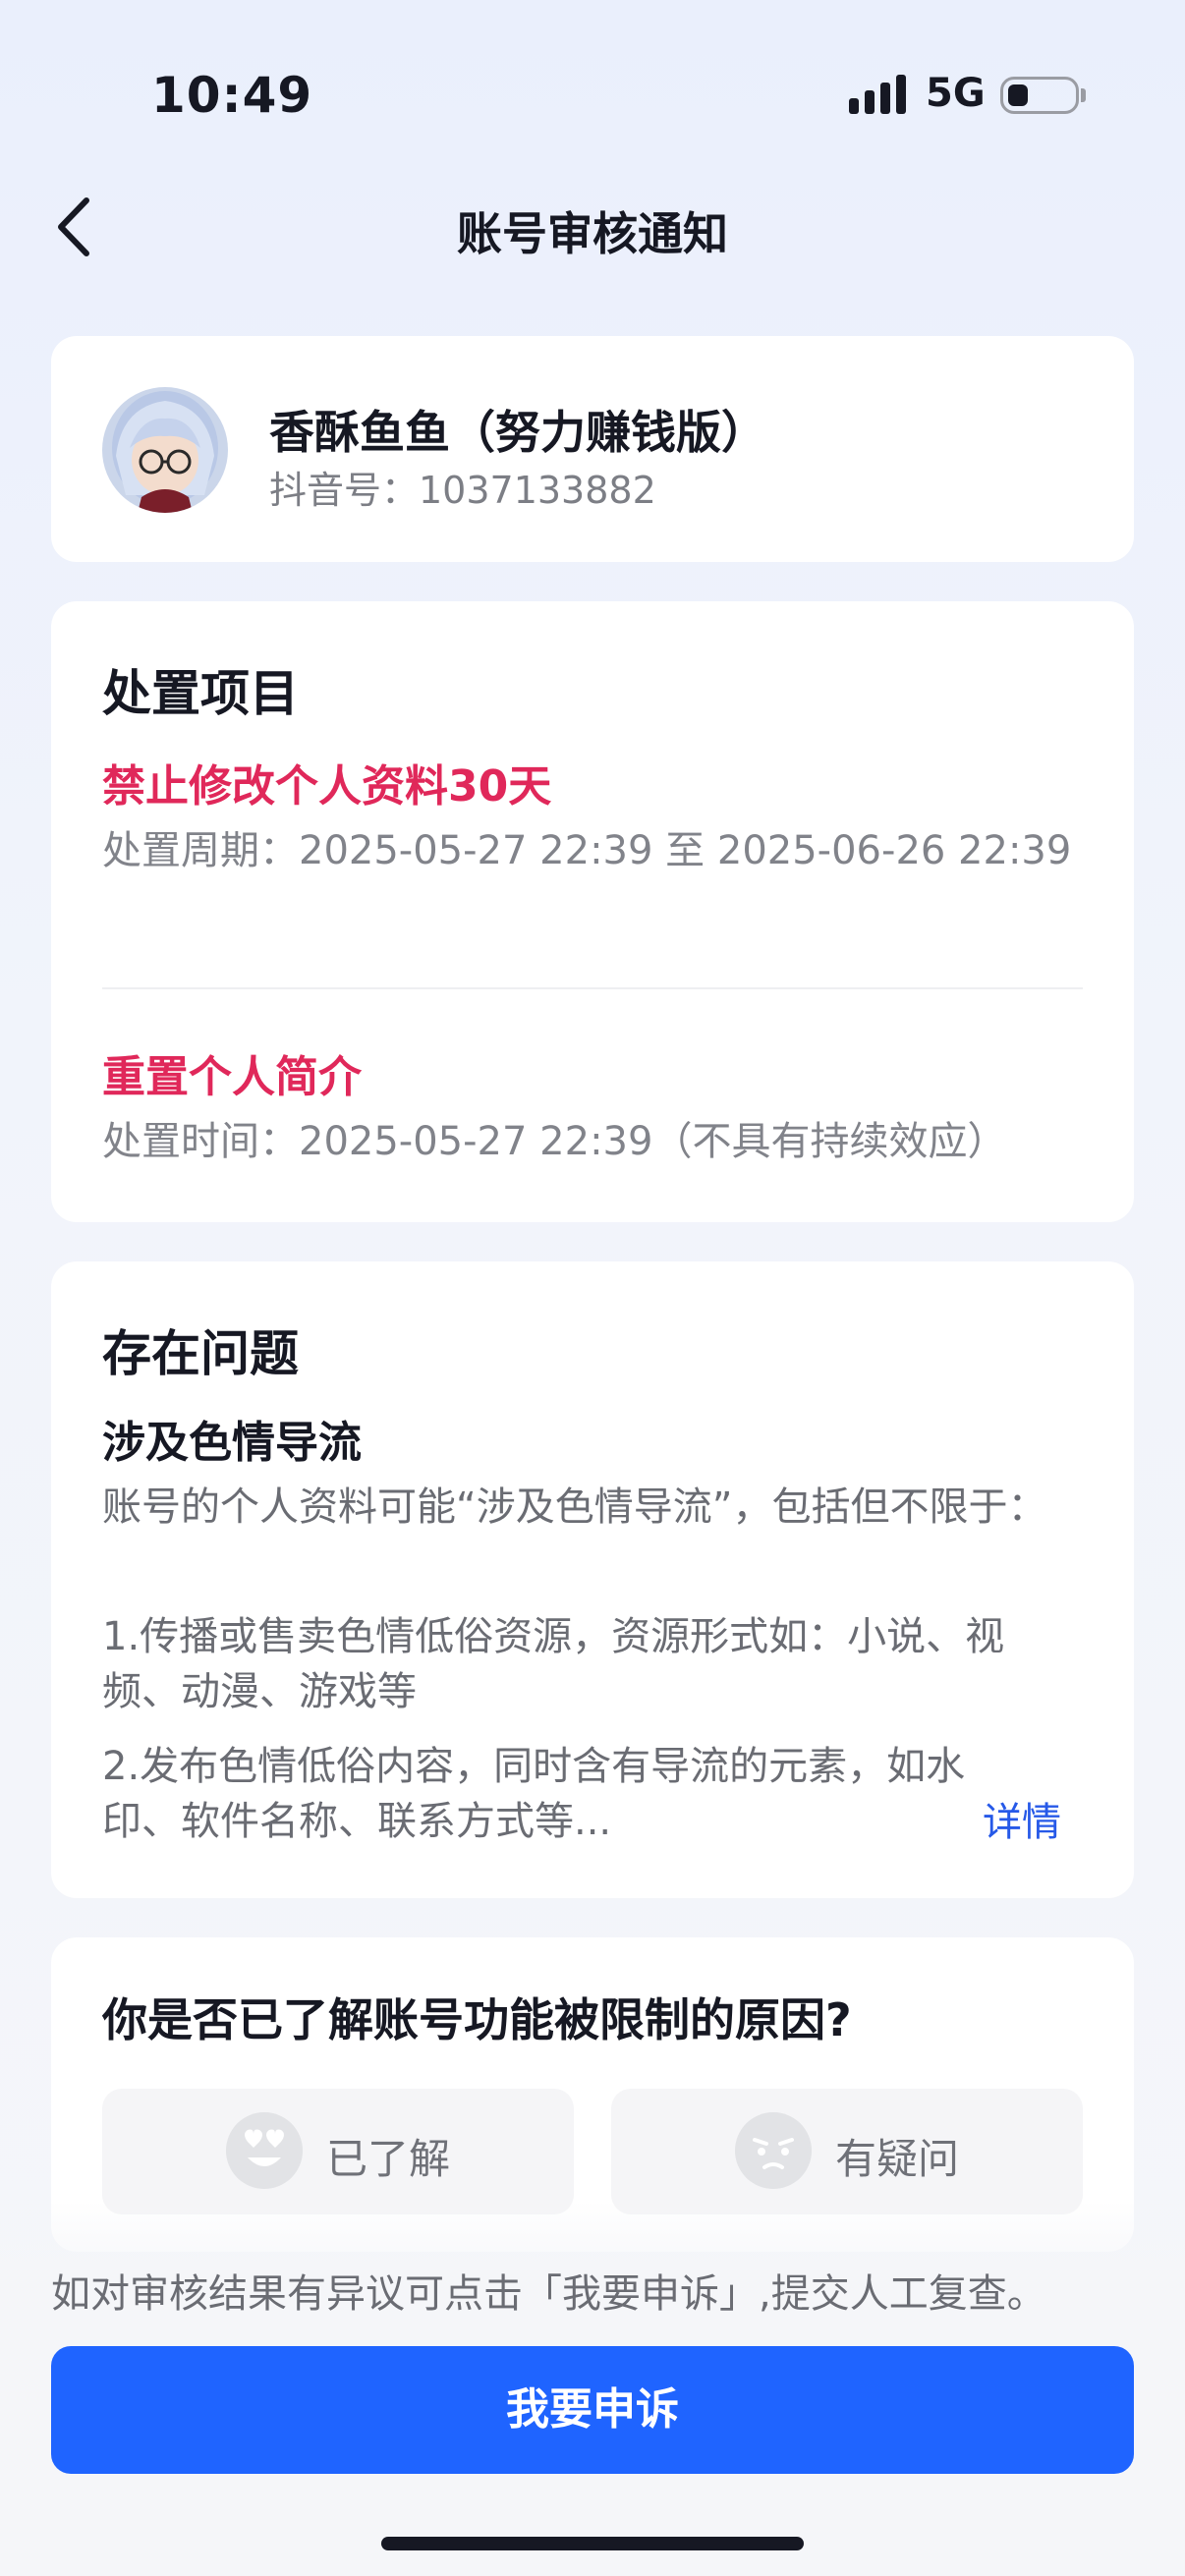  Describe the element at coordinates (232, 1077) in the screenshot. I see `disposition-item-name: 重置个人简介` at that location.